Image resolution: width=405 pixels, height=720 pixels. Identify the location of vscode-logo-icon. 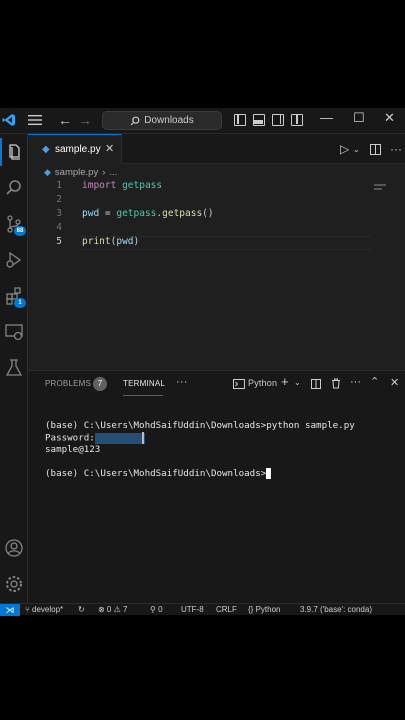
(8, 120).